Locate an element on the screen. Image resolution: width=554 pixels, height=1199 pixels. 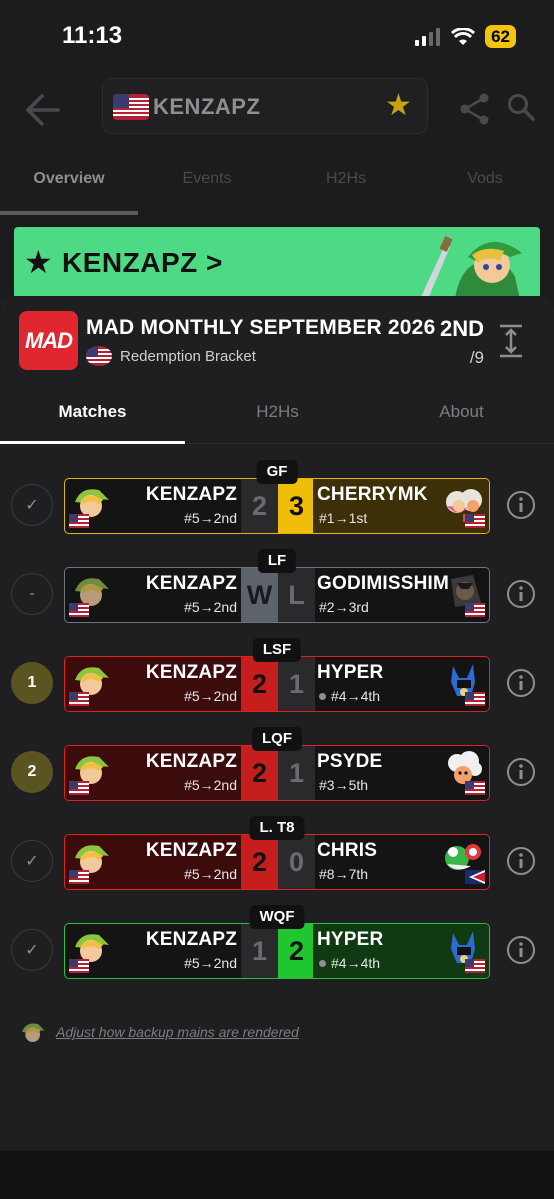
player2: CHERRYMK #1→1st is located at coordinates (401, 506).